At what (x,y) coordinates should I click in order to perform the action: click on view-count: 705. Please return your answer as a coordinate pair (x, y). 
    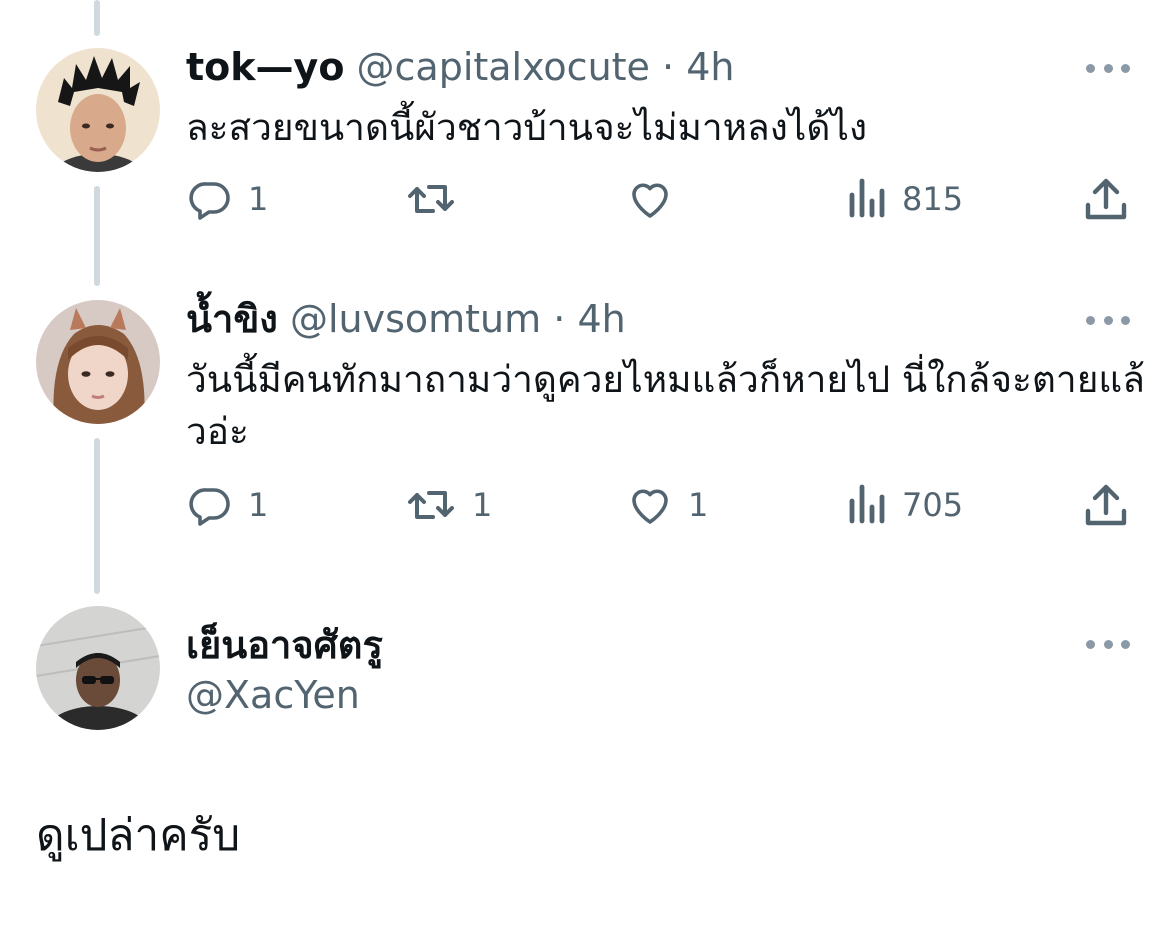
    Looking at the image, I should click on (933, 505).